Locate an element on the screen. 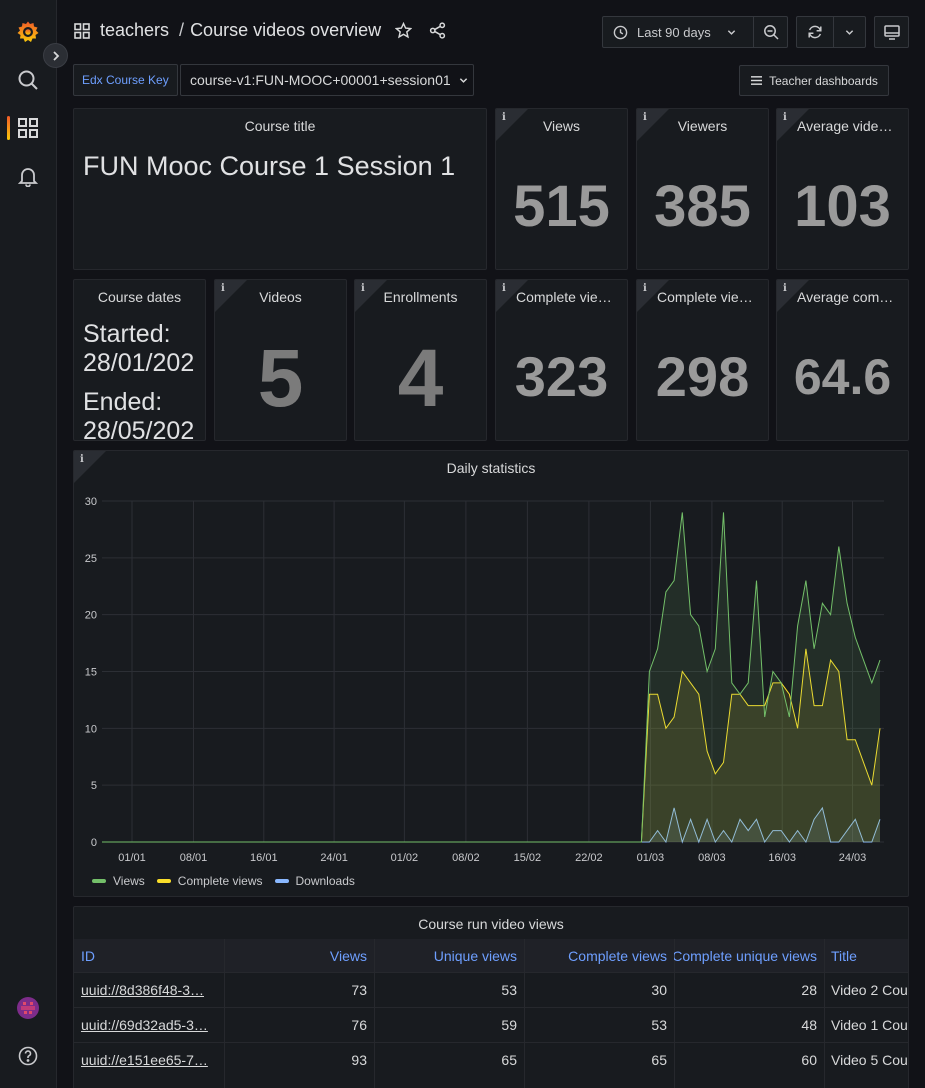 The height and width of the screenshot is (1088, 925). sidebar-expand-button is located at coordinates (55, 55).